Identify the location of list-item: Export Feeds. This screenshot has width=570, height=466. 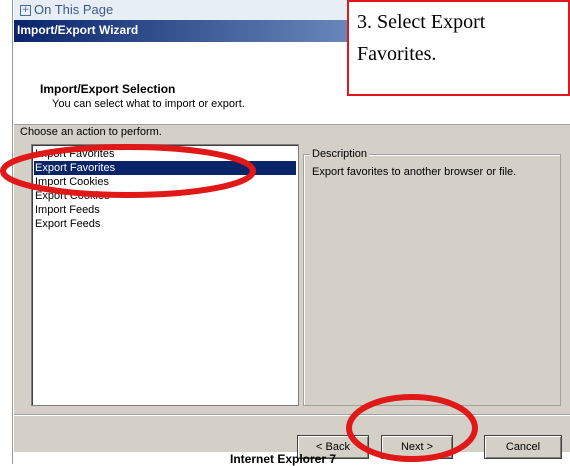
(165, 224).